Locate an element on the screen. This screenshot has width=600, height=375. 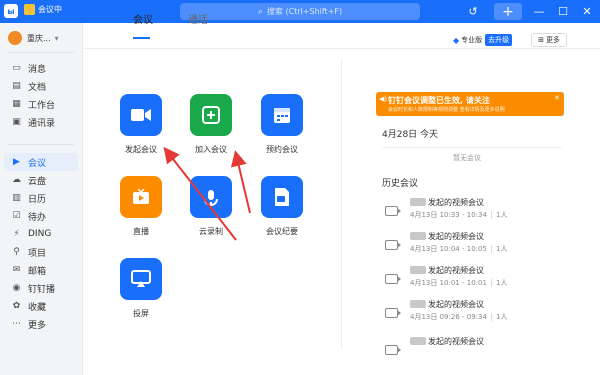
sidebar-item-live: ◉ 钉钉播 is located at coordinates (41, 288).